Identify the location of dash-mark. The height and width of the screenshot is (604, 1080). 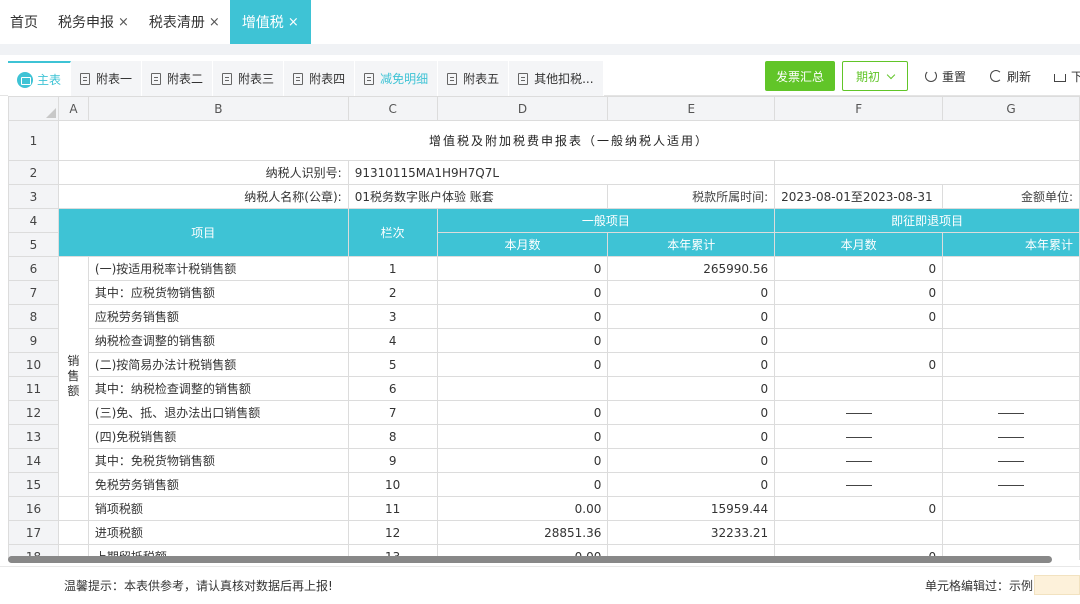
(858, 413).